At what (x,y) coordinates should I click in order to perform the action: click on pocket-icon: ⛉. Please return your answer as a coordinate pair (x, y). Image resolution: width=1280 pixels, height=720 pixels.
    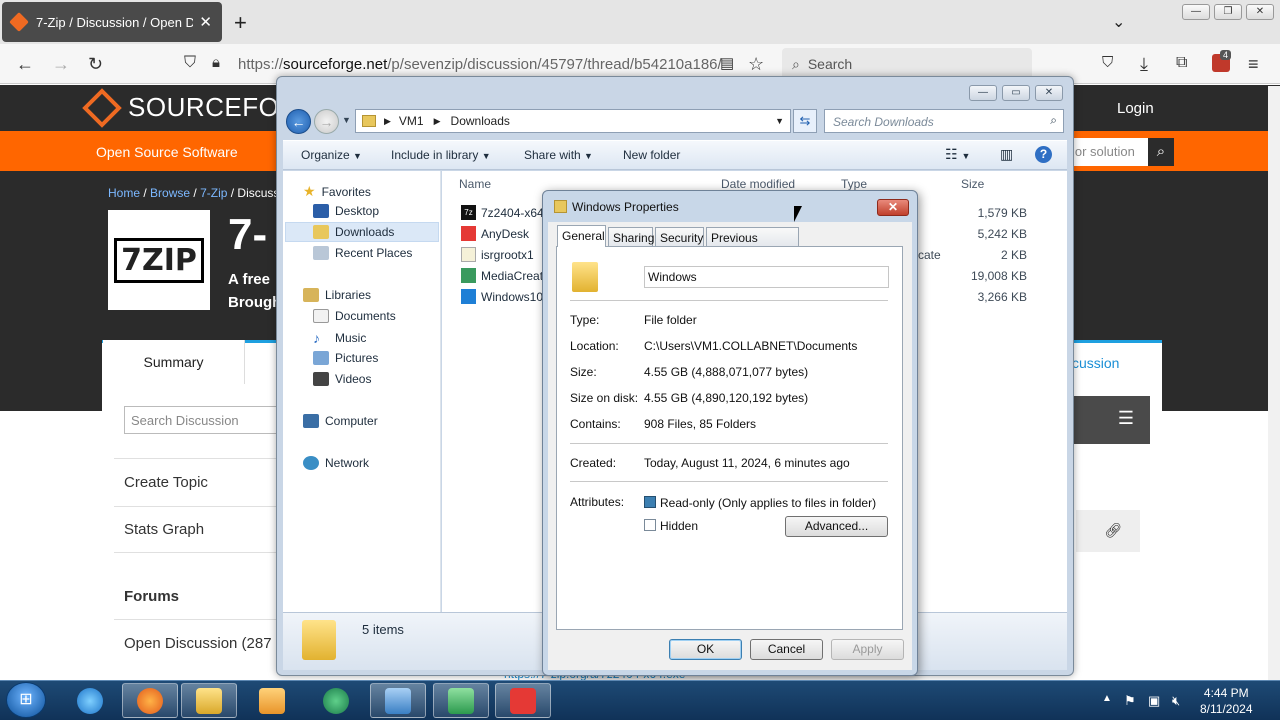
    Looking at the image, I should click on (1107, 62).